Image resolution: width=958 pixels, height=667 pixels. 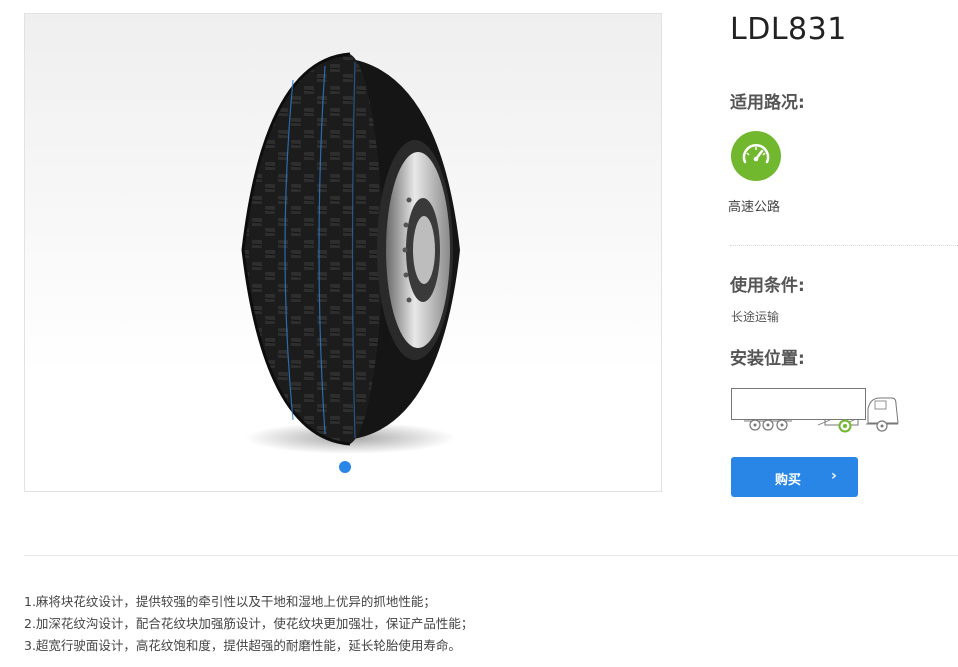 What do you see at coordinates (844, 245) in the screenshot?
I see `divider` at bounding box center [844, 245].